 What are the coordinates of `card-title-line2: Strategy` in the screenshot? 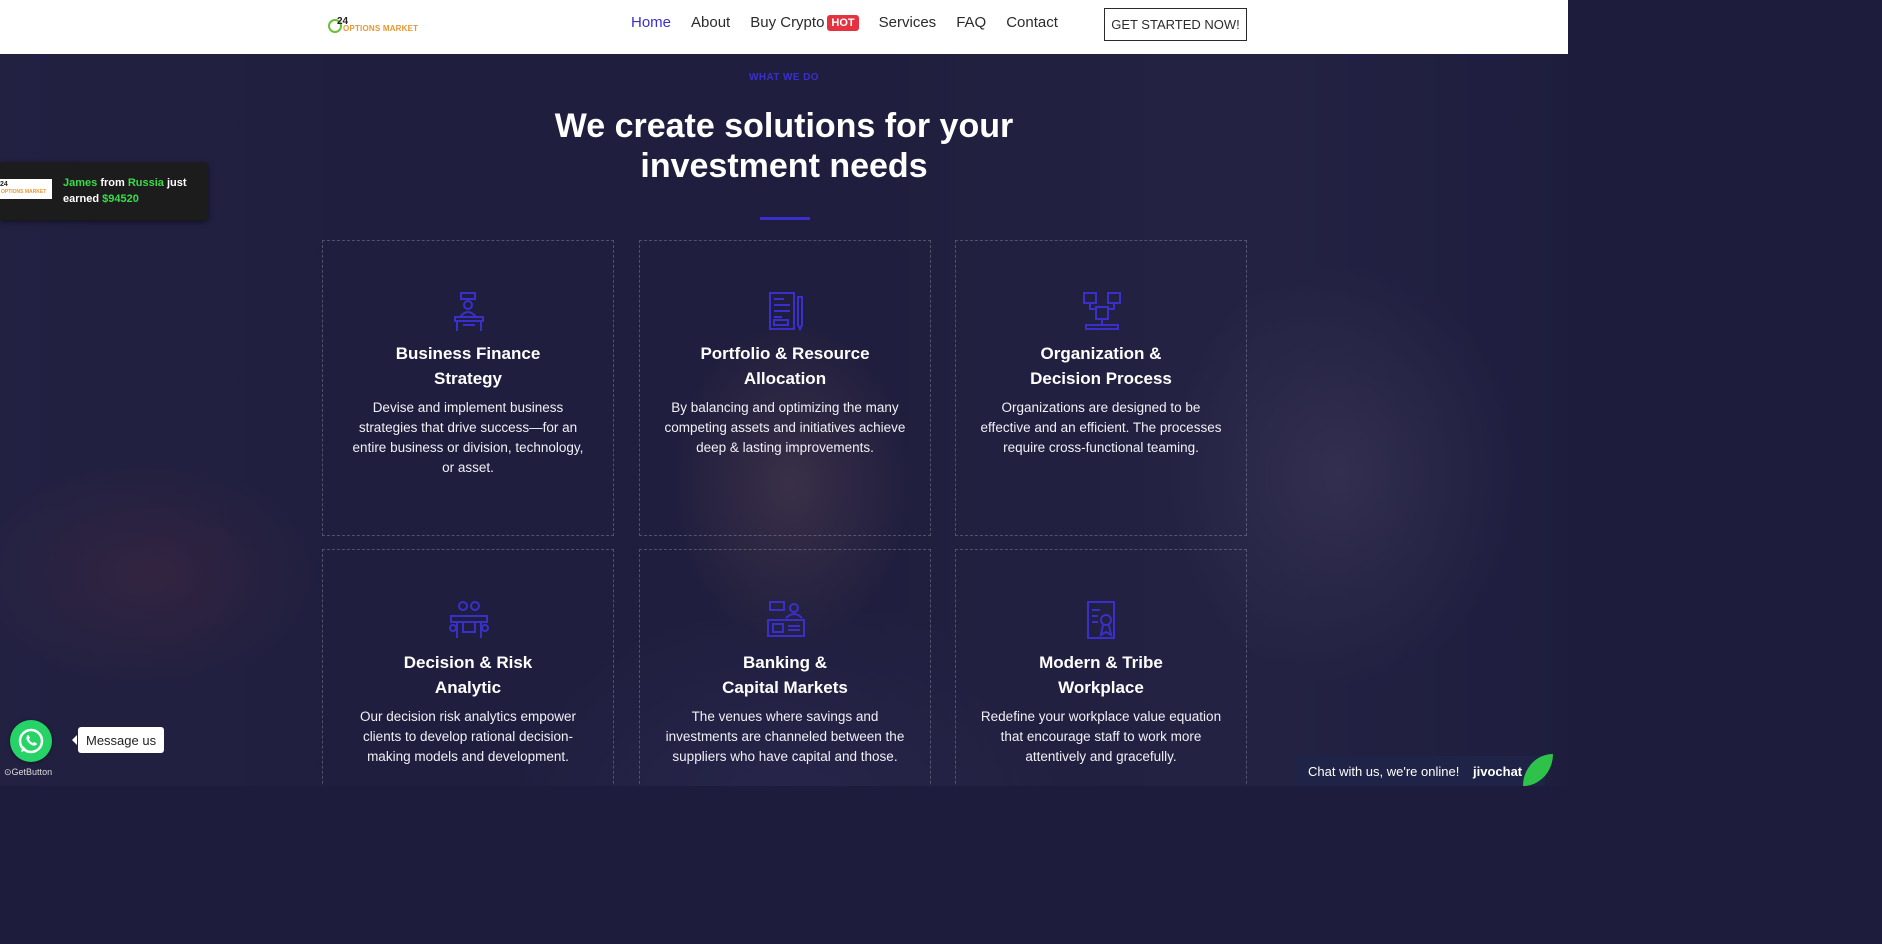 It's located at (468, 378).